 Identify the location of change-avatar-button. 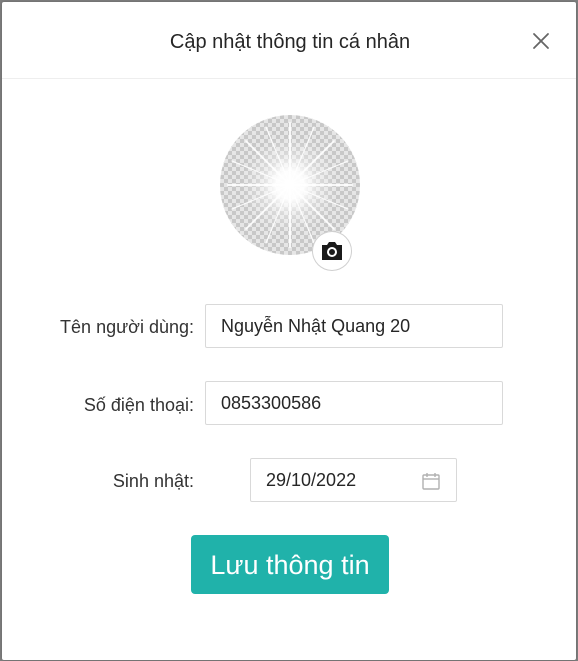
(332, 251).